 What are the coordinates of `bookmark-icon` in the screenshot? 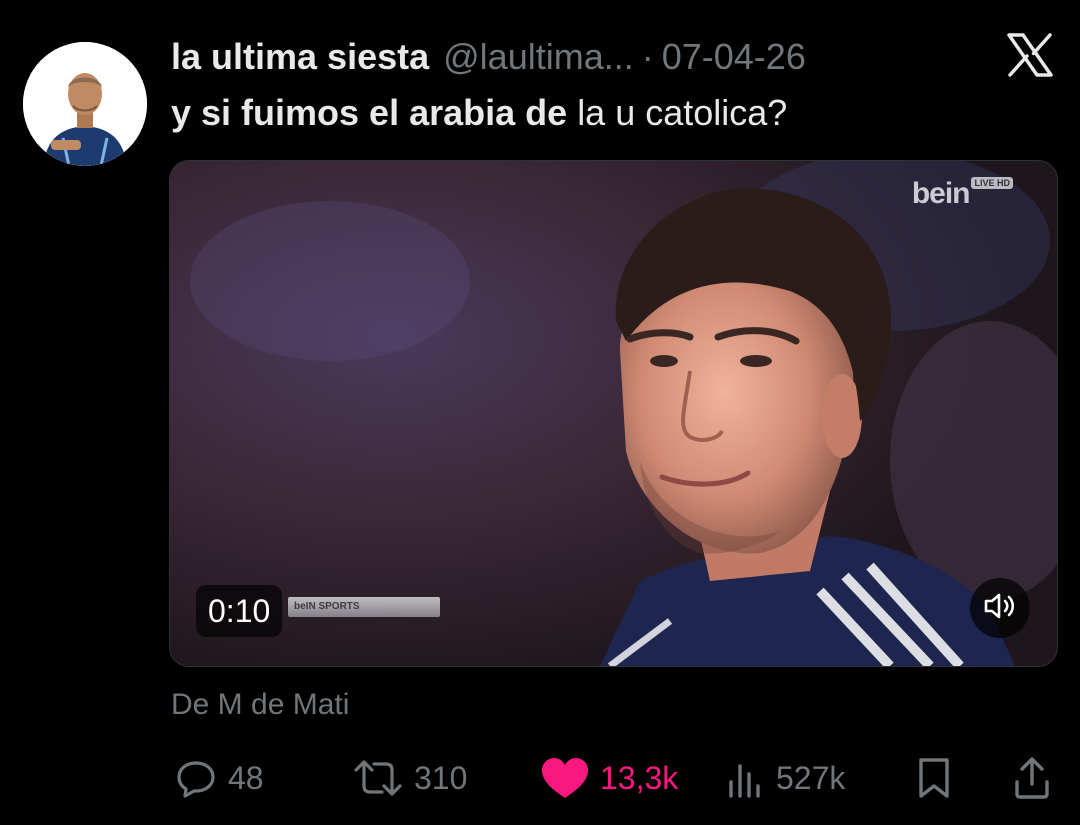 It's located at (934, 778).